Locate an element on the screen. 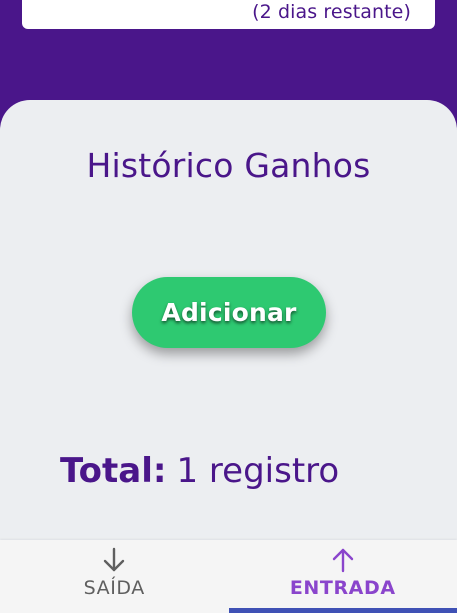 This screenshot has width=457, height=613. total-label: Total: is located at coordinates (113, 471).